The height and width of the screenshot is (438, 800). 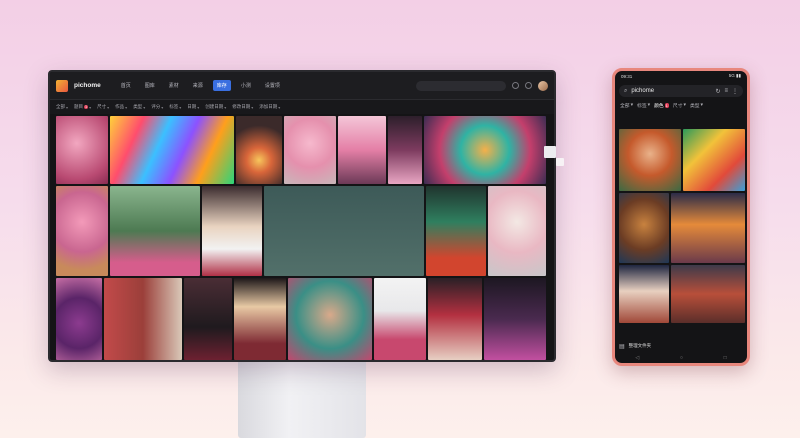 I want to click on filter-tags: 标签 ▾, so click(x=175, y=107).